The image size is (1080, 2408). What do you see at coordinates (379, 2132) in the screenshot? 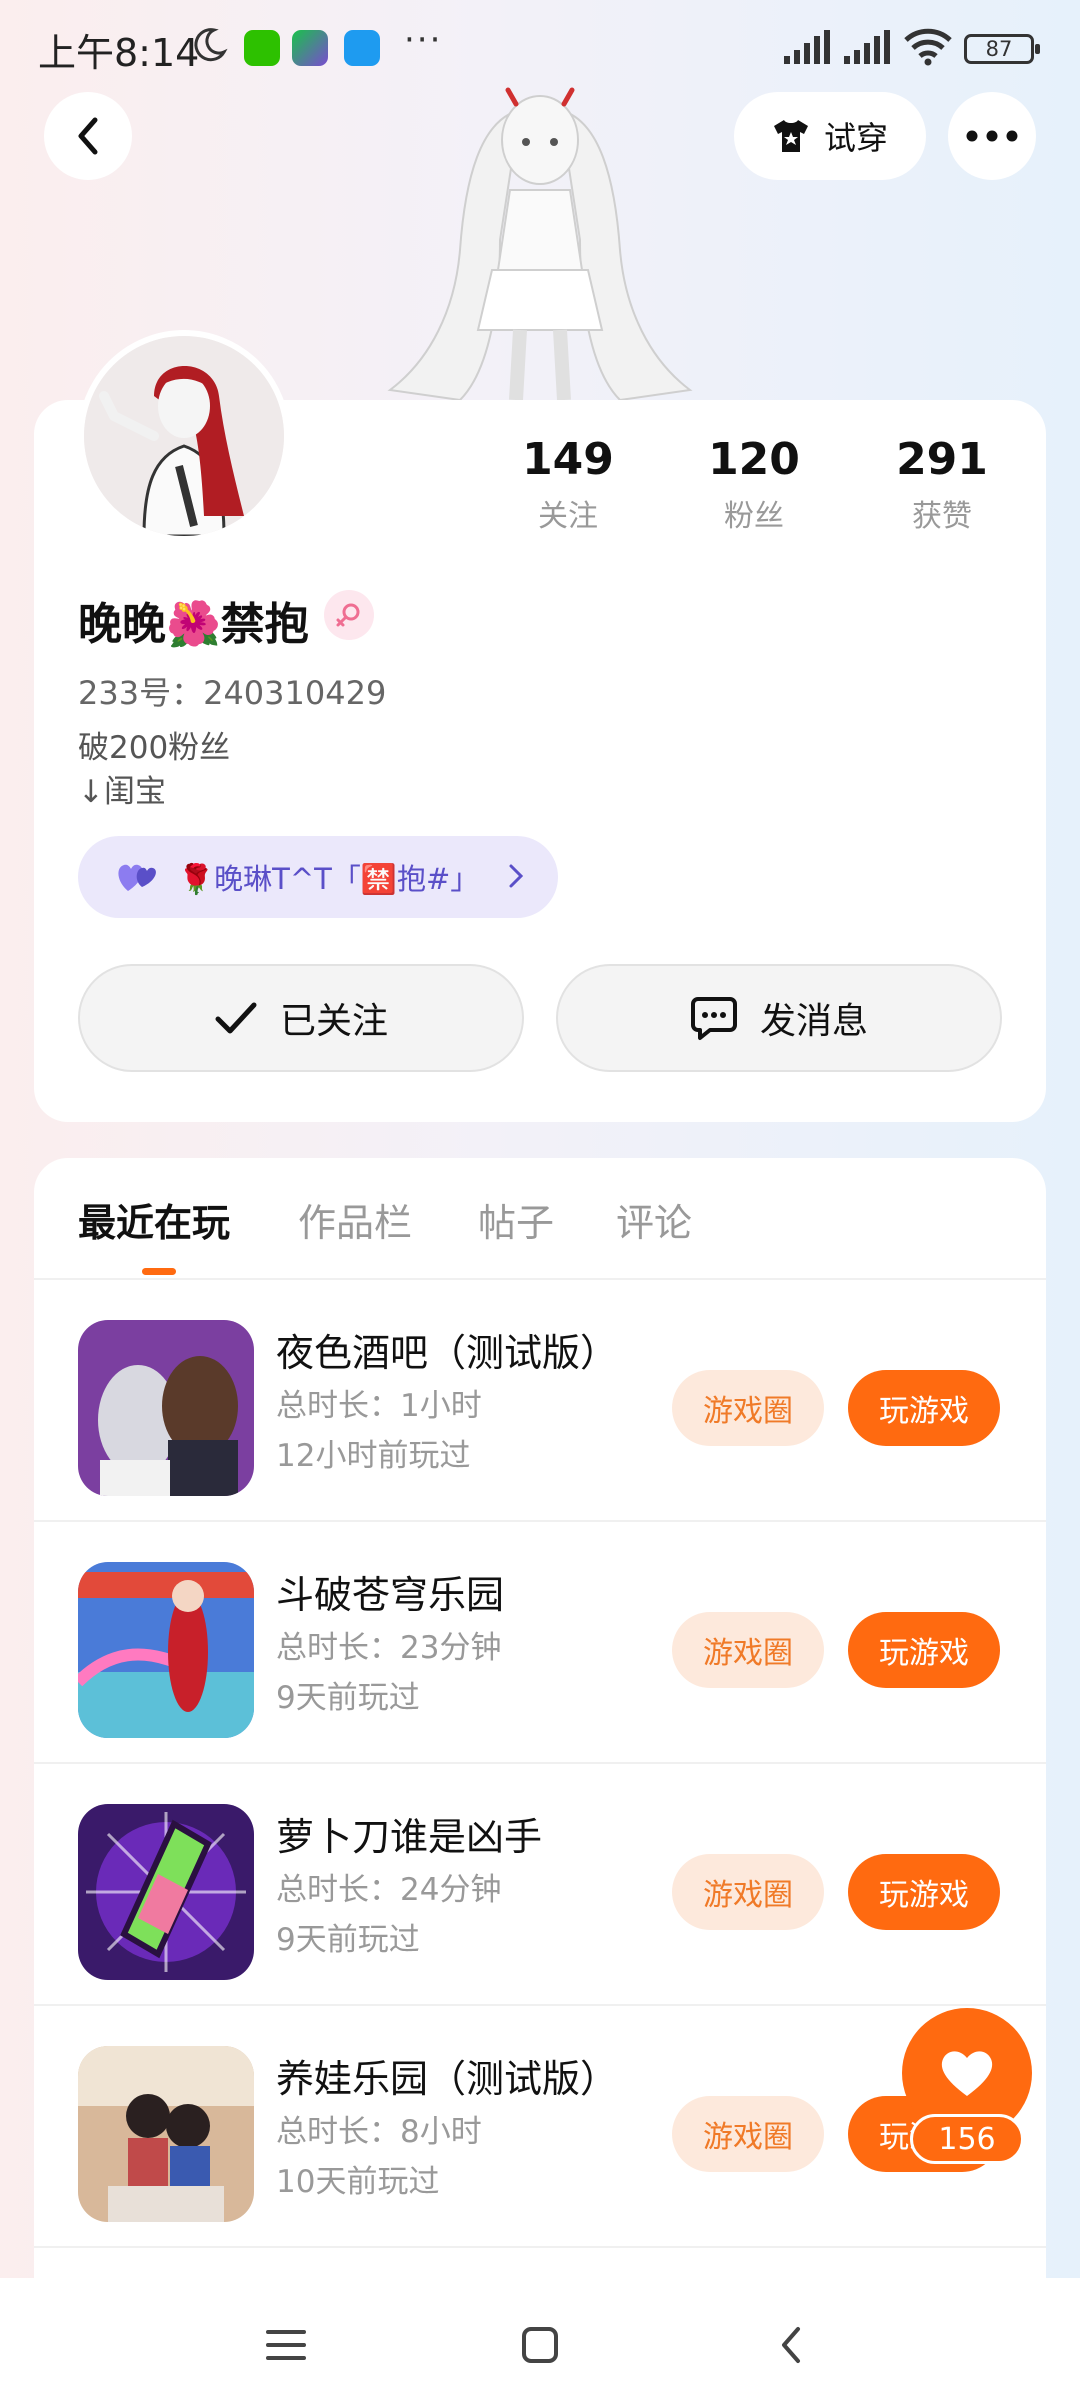
I see `game-duration: 总时长：8小时` at bounding box center [379, 2132].